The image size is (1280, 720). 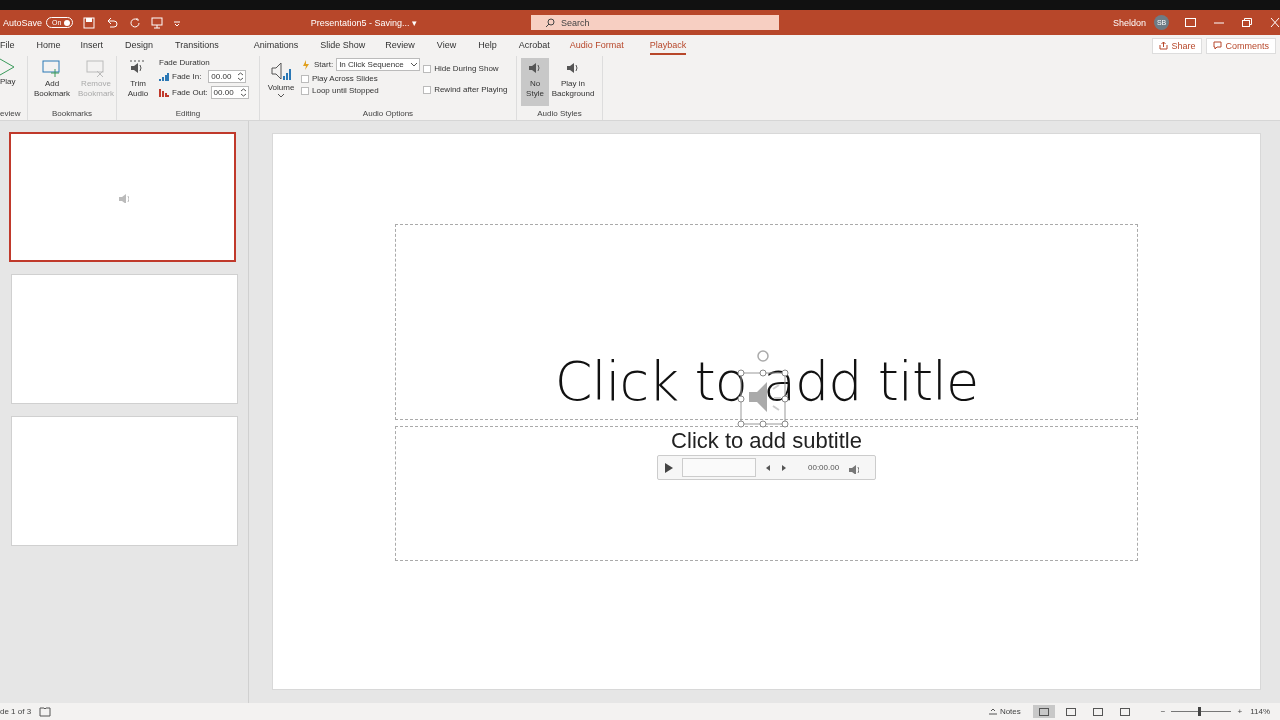 I want to click on ribbon-tab: Help, so click(x=487, y=45).